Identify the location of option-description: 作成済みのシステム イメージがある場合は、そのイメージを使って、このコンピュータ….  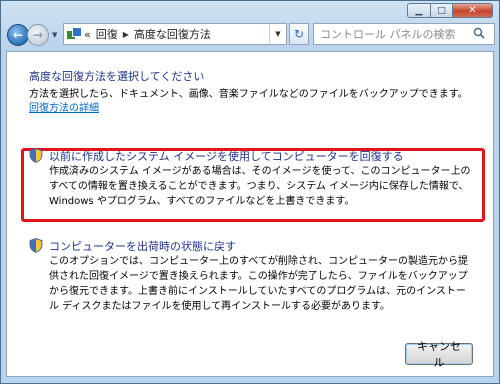
(260, 186).